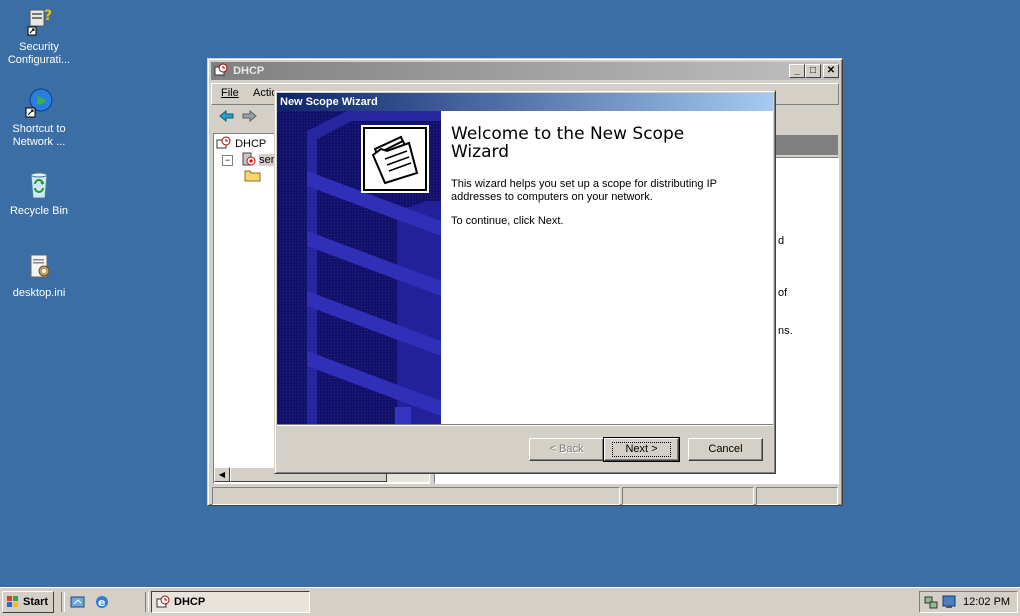  What do you see at coordinates (525, 102) in the screenshot?
I see `wizard-title-bar: New Scope Wizard` at bounding box center [525, 102].